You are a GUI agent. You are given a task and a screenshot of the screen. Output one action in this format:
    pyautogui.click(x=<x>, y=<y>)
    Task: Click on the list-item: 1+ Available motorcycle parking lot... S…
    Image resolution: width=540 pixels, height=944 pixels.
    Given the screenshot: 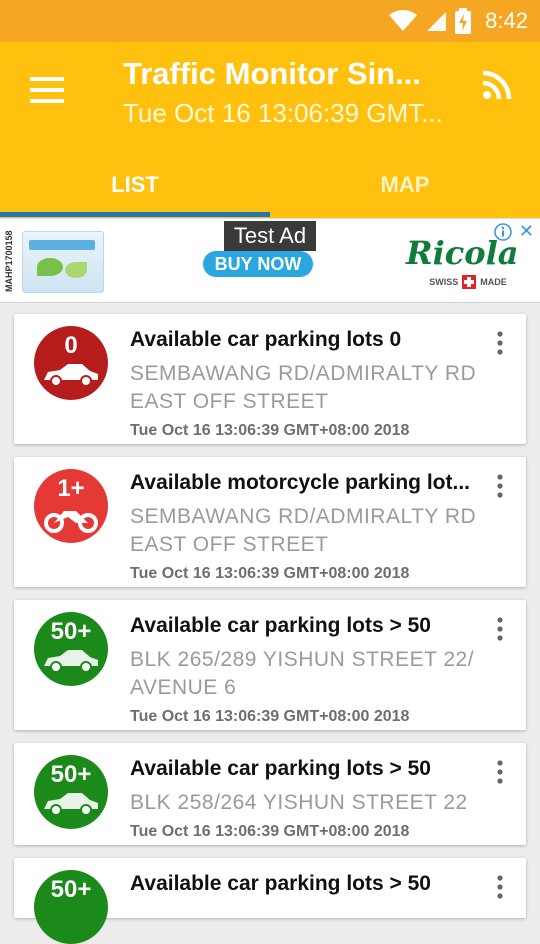 What is the action you would take?
    pyautogui.click(x=270, y=522)
    